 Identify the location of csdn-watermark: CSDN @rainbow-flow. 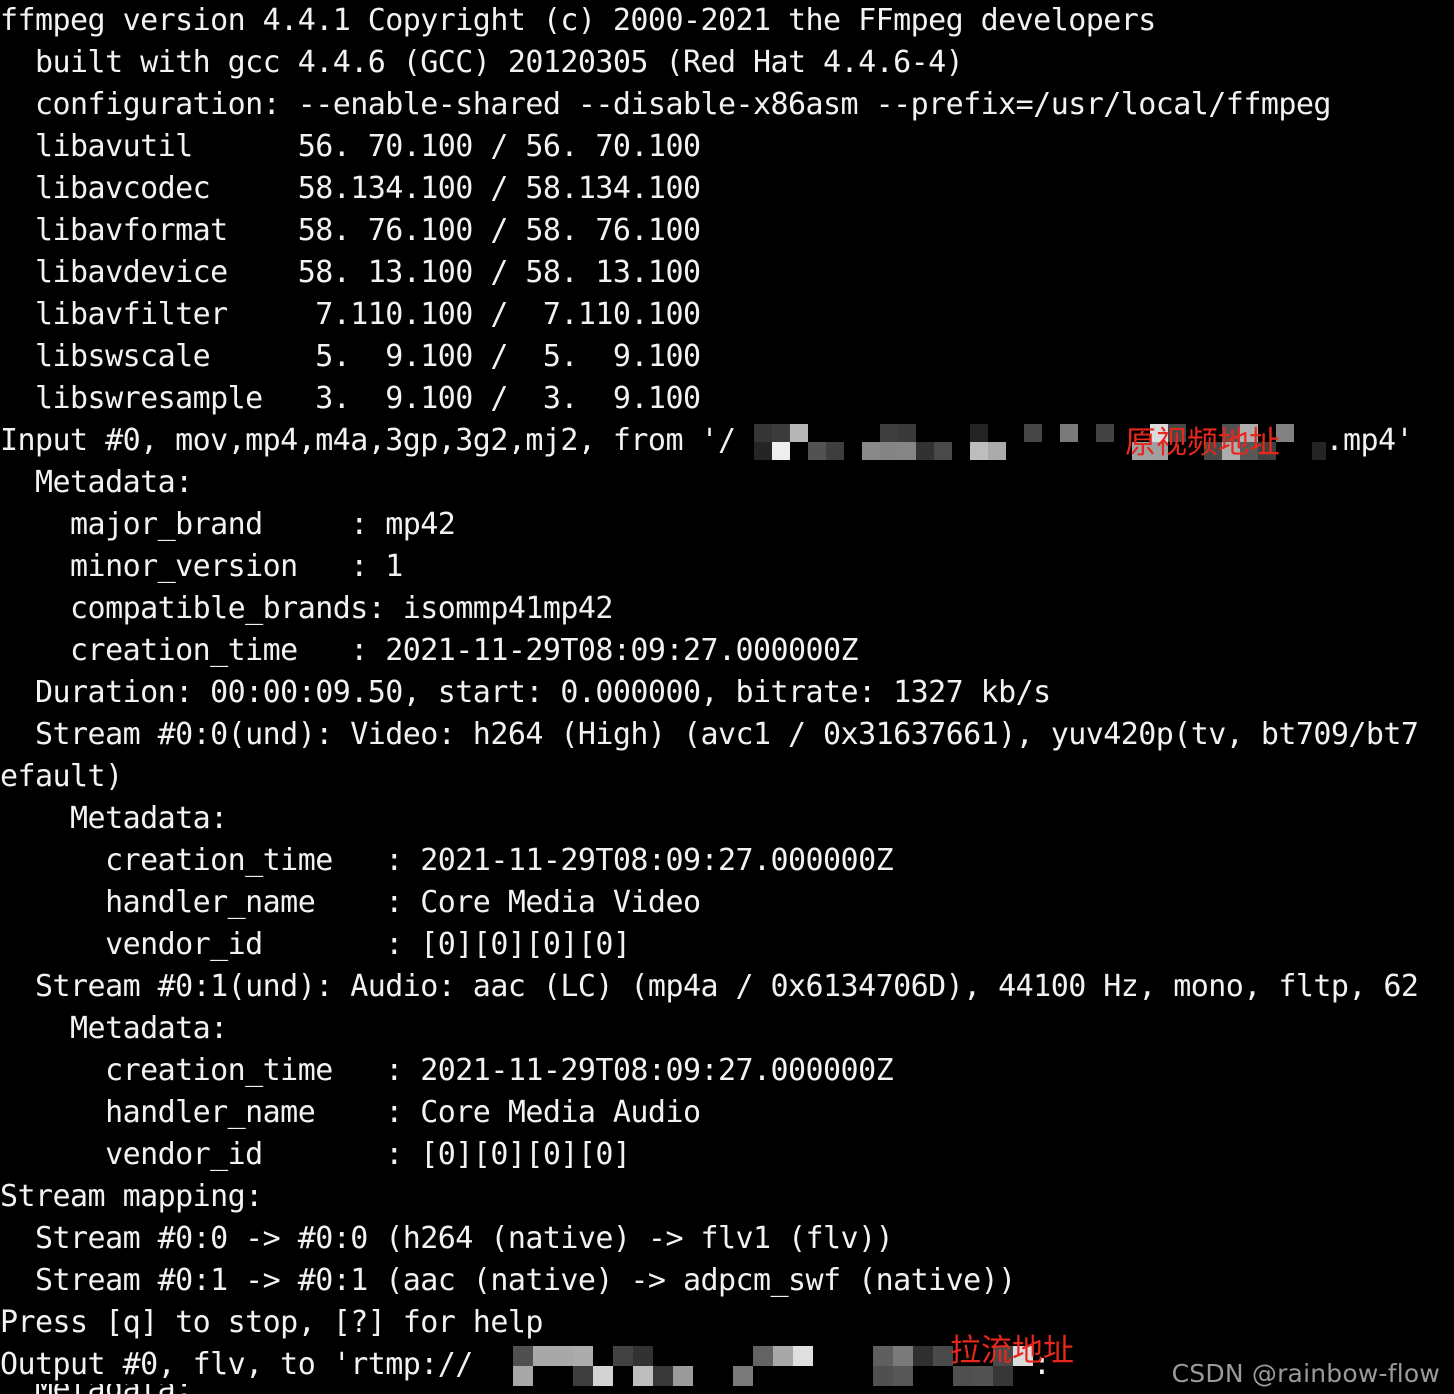
(1305, 1373).